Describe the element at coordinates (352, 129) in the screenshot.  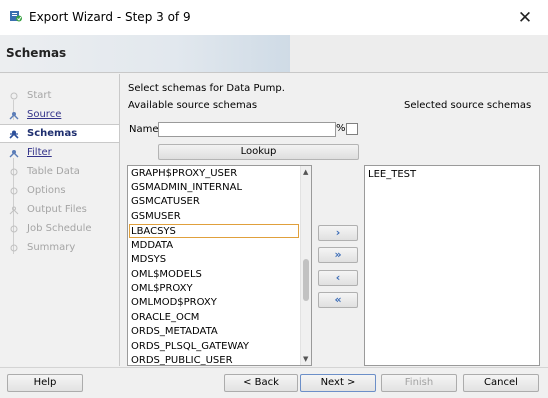
I see `wildcard-checkbox` at that location.